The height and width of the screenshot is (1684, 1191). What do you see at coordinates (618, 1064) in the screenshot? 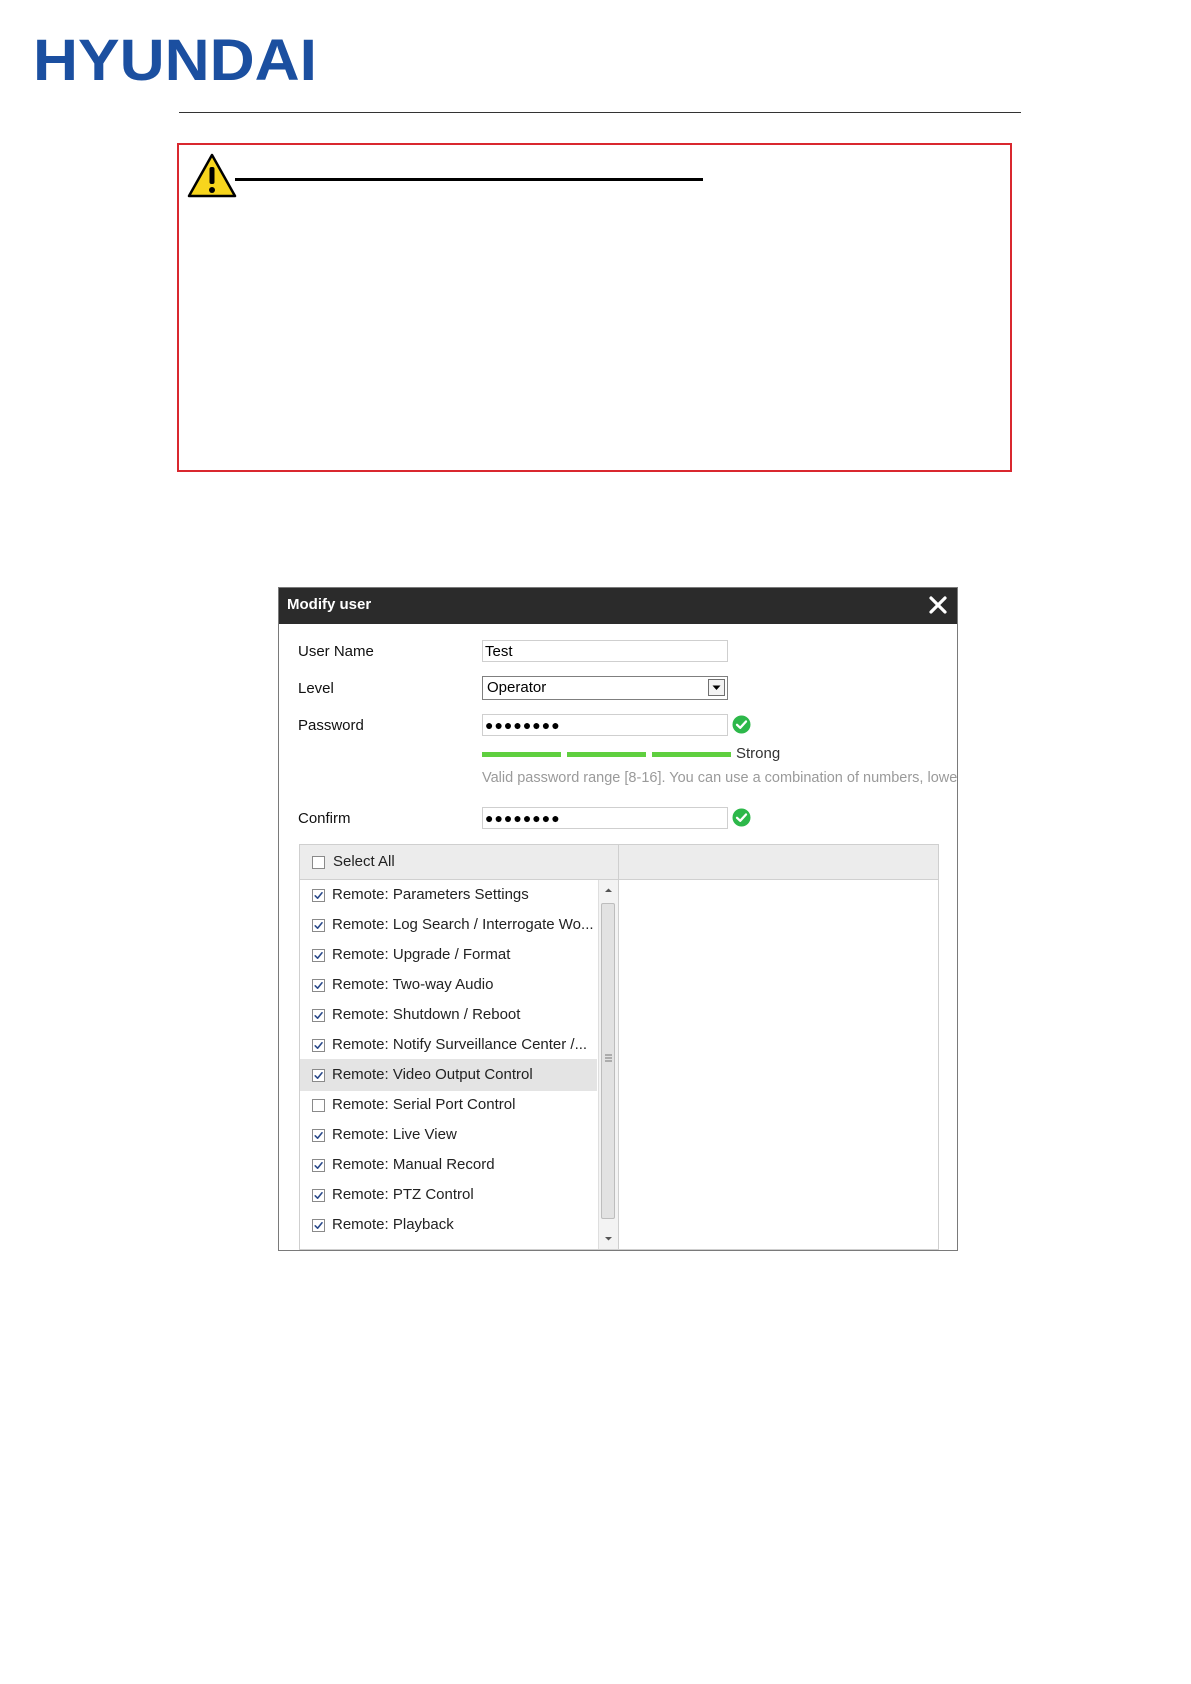
I see `permissions-column-divider` at bounding box center [618, 1064].